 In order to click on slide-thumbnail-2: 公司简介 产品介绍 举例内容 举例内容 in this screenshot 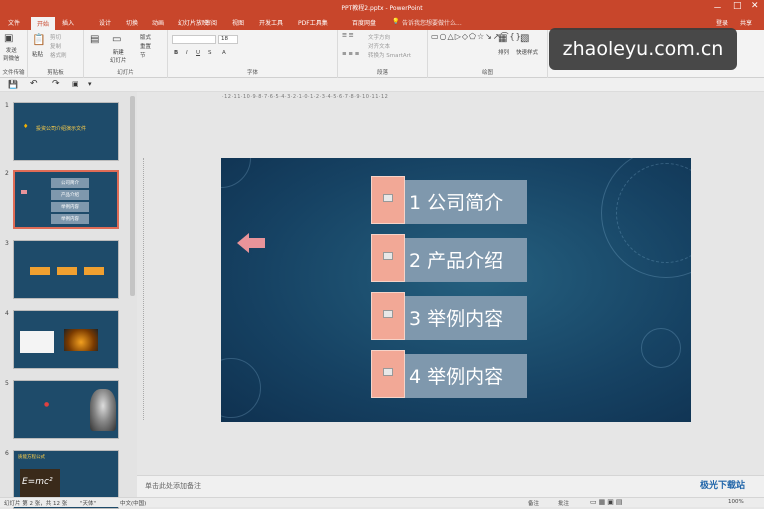, I will do `click(66, 199)`.